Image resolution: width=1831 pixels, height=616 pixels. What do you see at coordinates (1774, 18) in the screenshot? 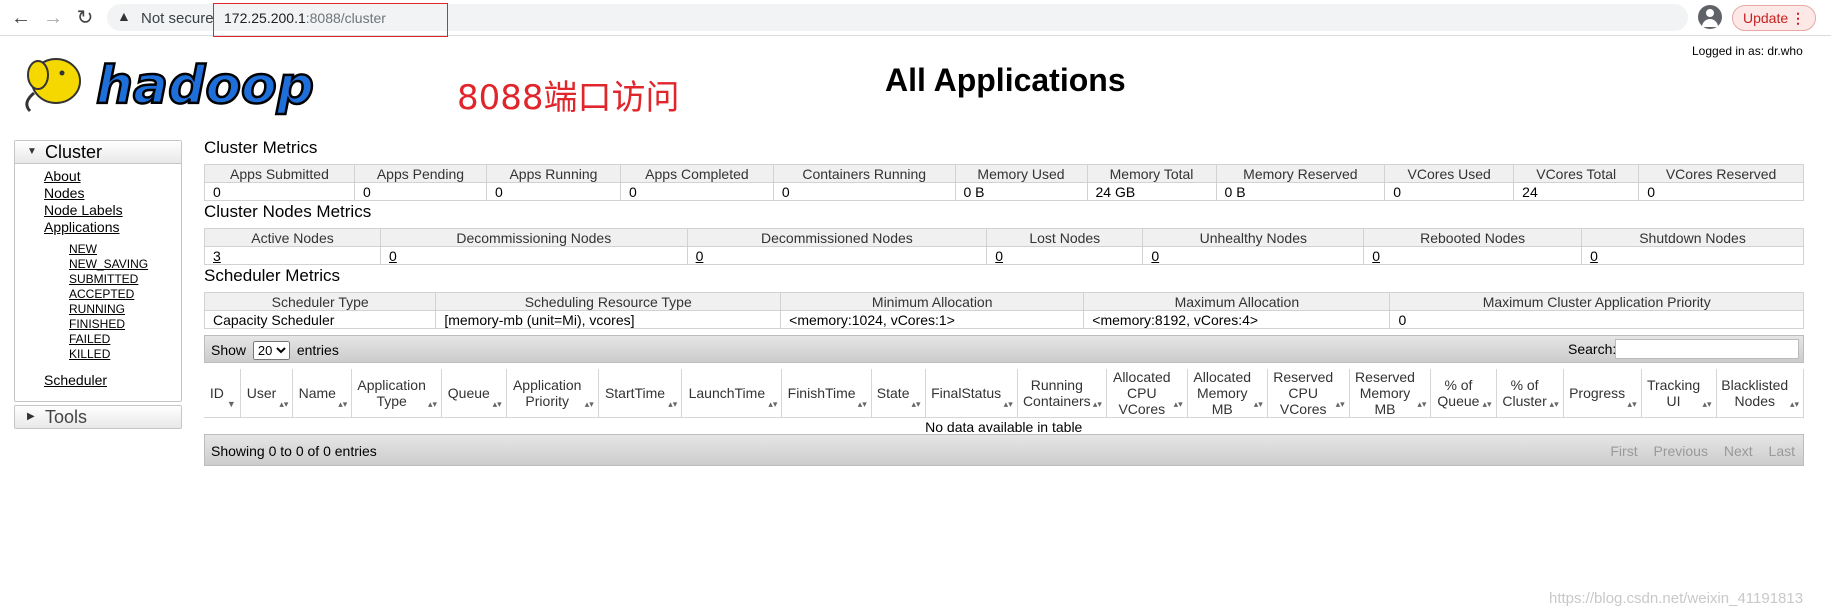
I see `update-button: Update ⋮` at bounding box center [1774, 18].